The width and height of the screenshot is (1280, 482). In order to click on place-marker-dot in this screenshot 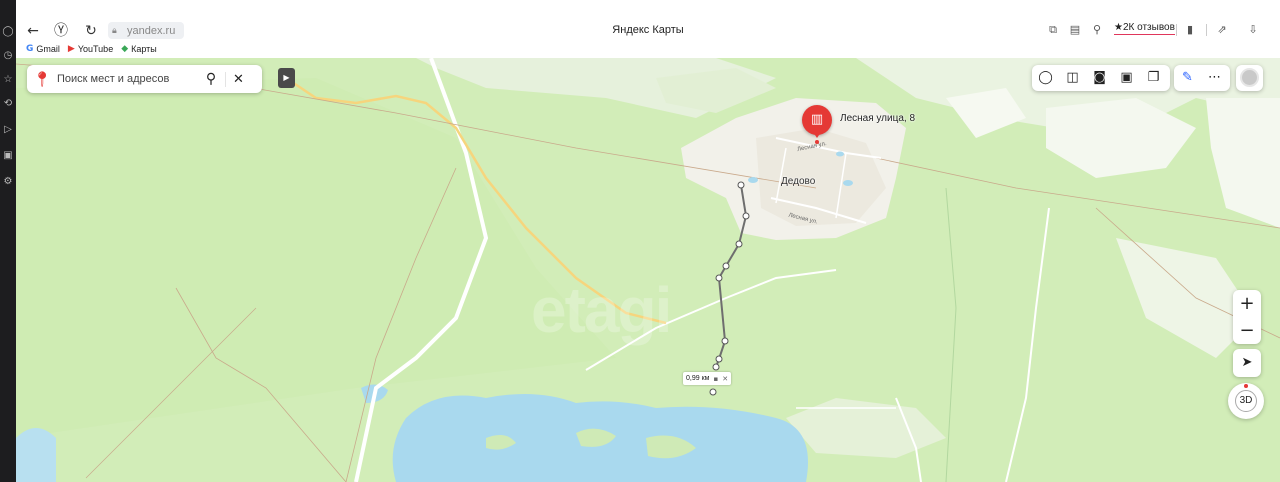, I will do `click(817, 142)`.